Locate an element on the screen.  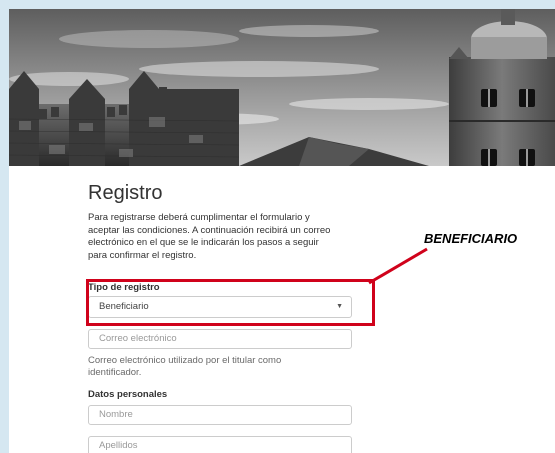
email-placeholder: Correo electrónico is located at coordinates (138, 338).